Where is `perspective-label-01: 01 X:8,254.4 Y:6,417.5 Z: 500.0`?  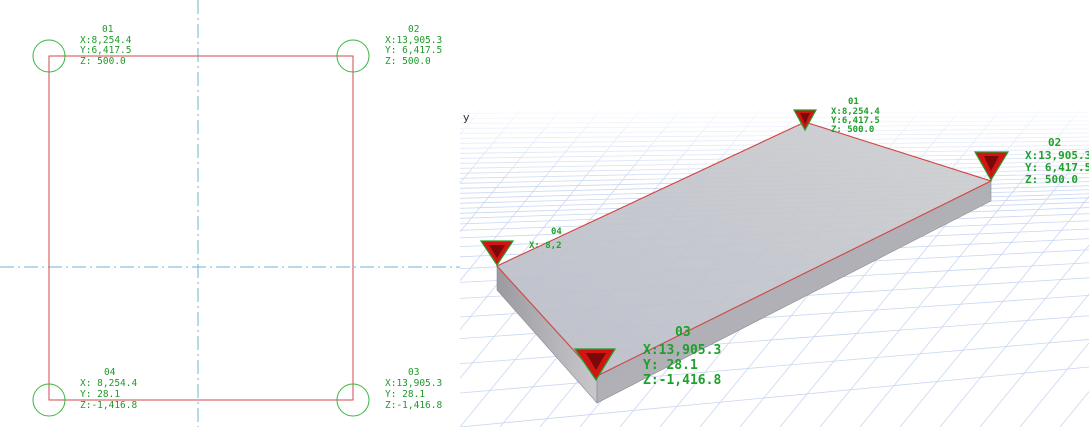
perspective-label-01: 01 X:8,254.4 Y:6,417.5 Z: 500.0 is located at coordinates (855, 116).